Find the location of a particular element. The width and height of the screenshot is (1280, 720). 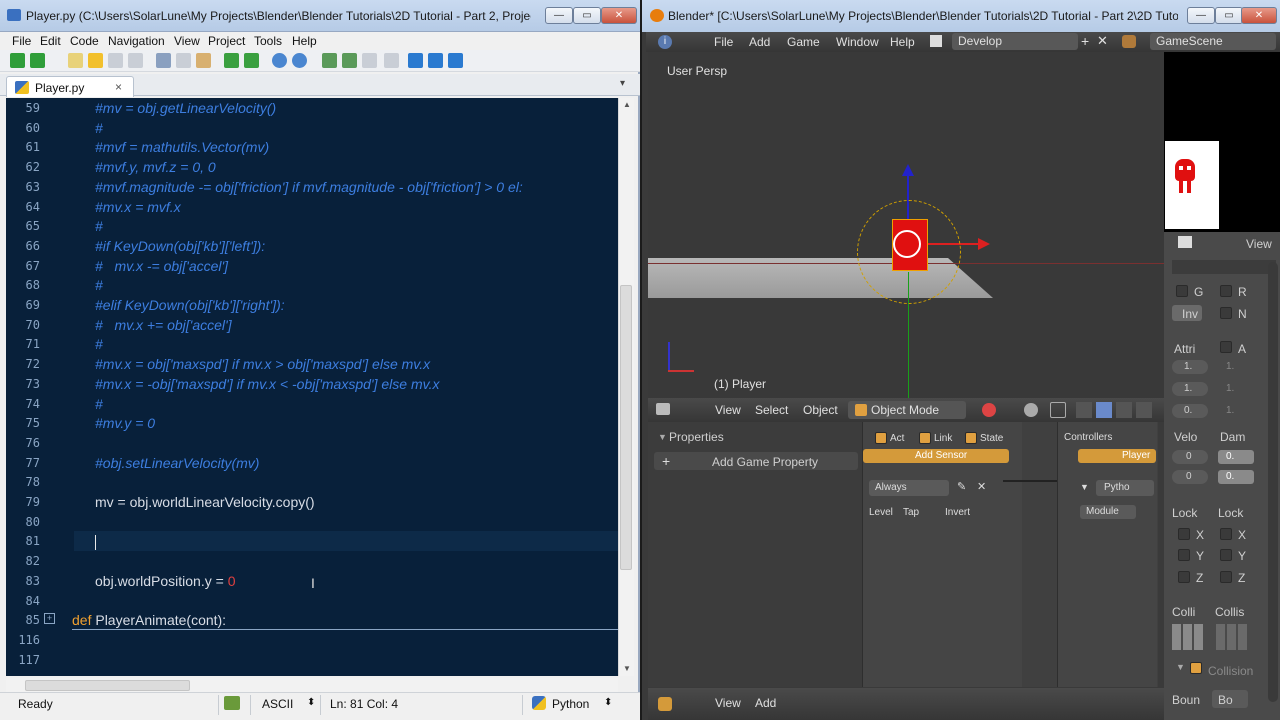

scroll-down-icon: ▼ is located at coordinates (627, 668).